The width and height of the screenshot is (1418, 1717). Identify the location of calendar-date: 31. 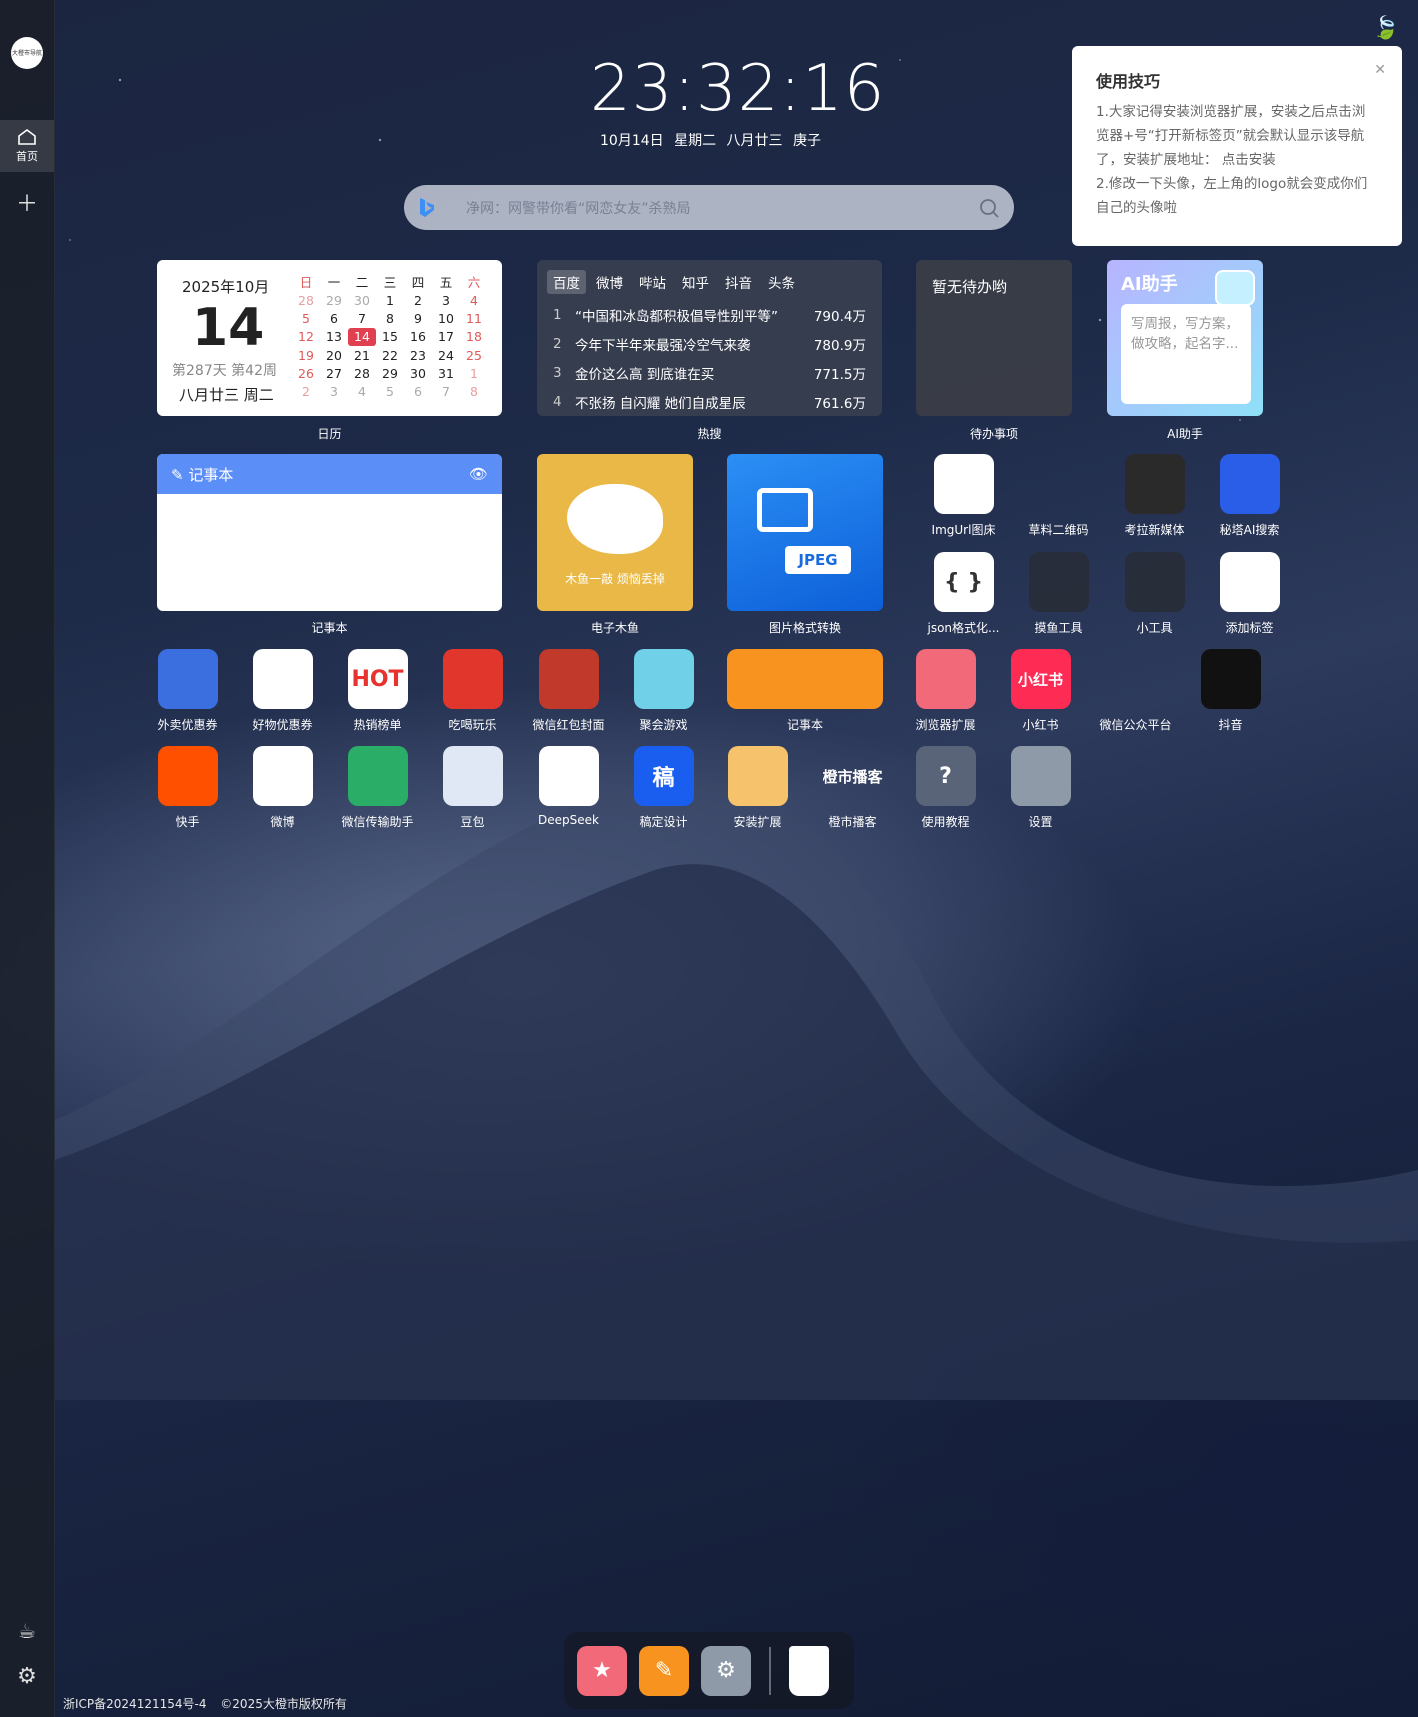
(446, 373).